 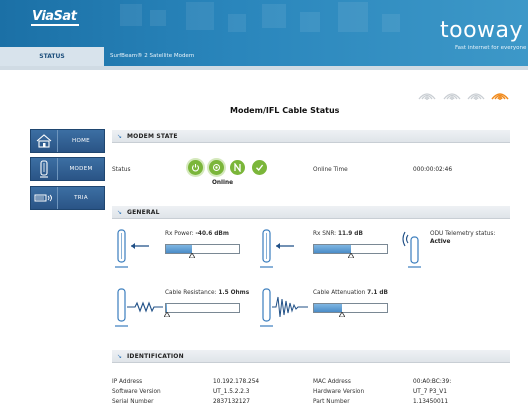 I want to click on ip-address-value: 10.192.178.254, so click(x=236, y=382).